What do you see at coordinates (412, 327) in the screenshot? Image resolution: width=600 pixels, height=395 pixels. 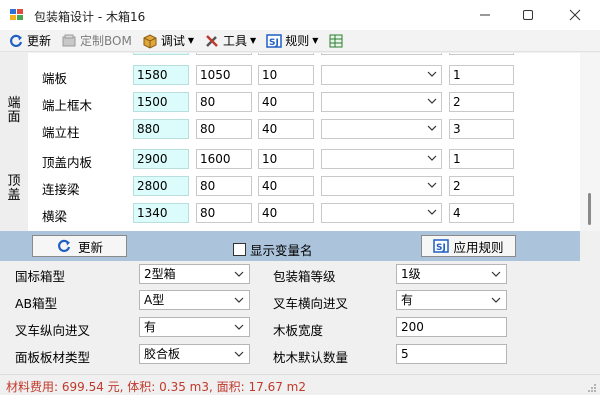 I see `plank-width-value: 200` at bounding box center [412, 327].